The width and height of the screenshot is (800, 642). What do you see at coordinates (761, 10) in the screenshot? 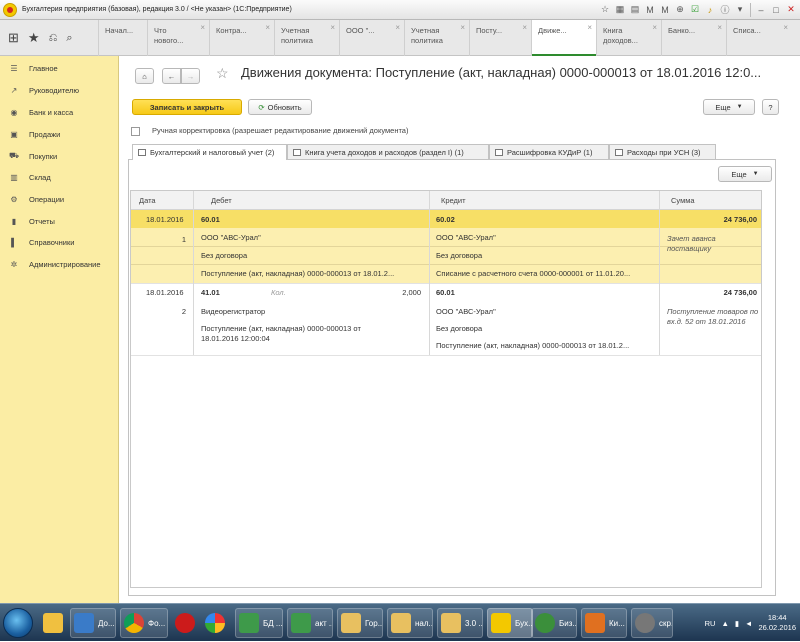
I see `minimize-icon: –` at bounding box center [761, 10].